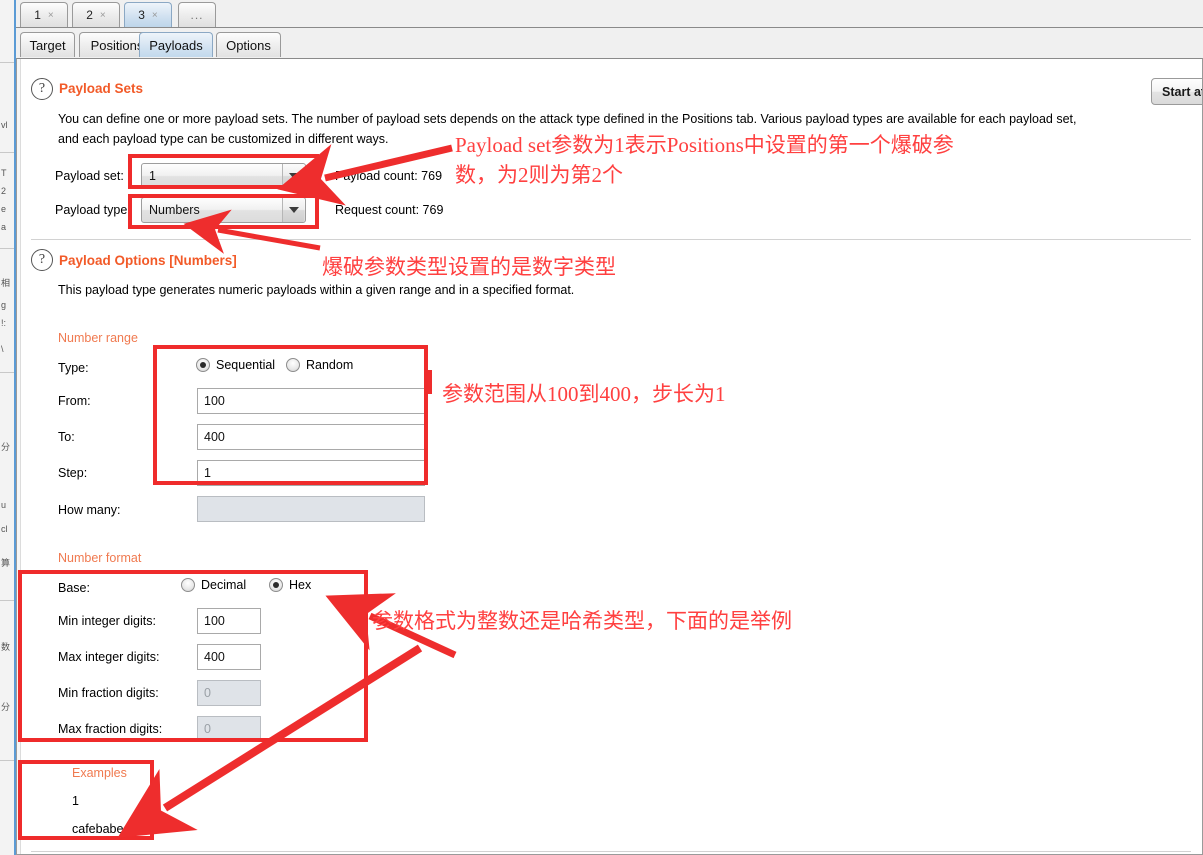  Describe the element at coordinates (98, 338) in the screenshot. I see `number-range-group-label: Number range` at that location.